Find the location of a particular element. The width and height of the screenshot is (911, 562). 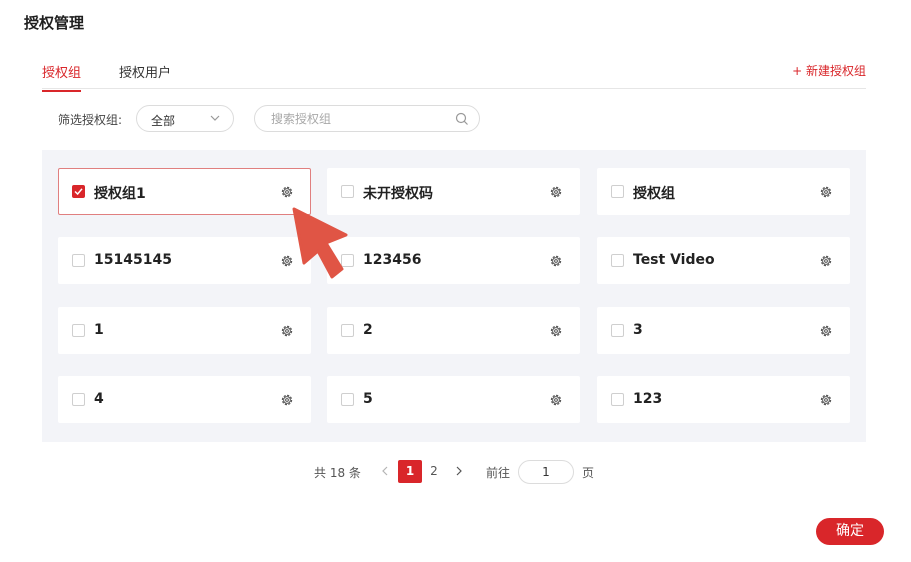

search-box is located at coordinates (367, 118).